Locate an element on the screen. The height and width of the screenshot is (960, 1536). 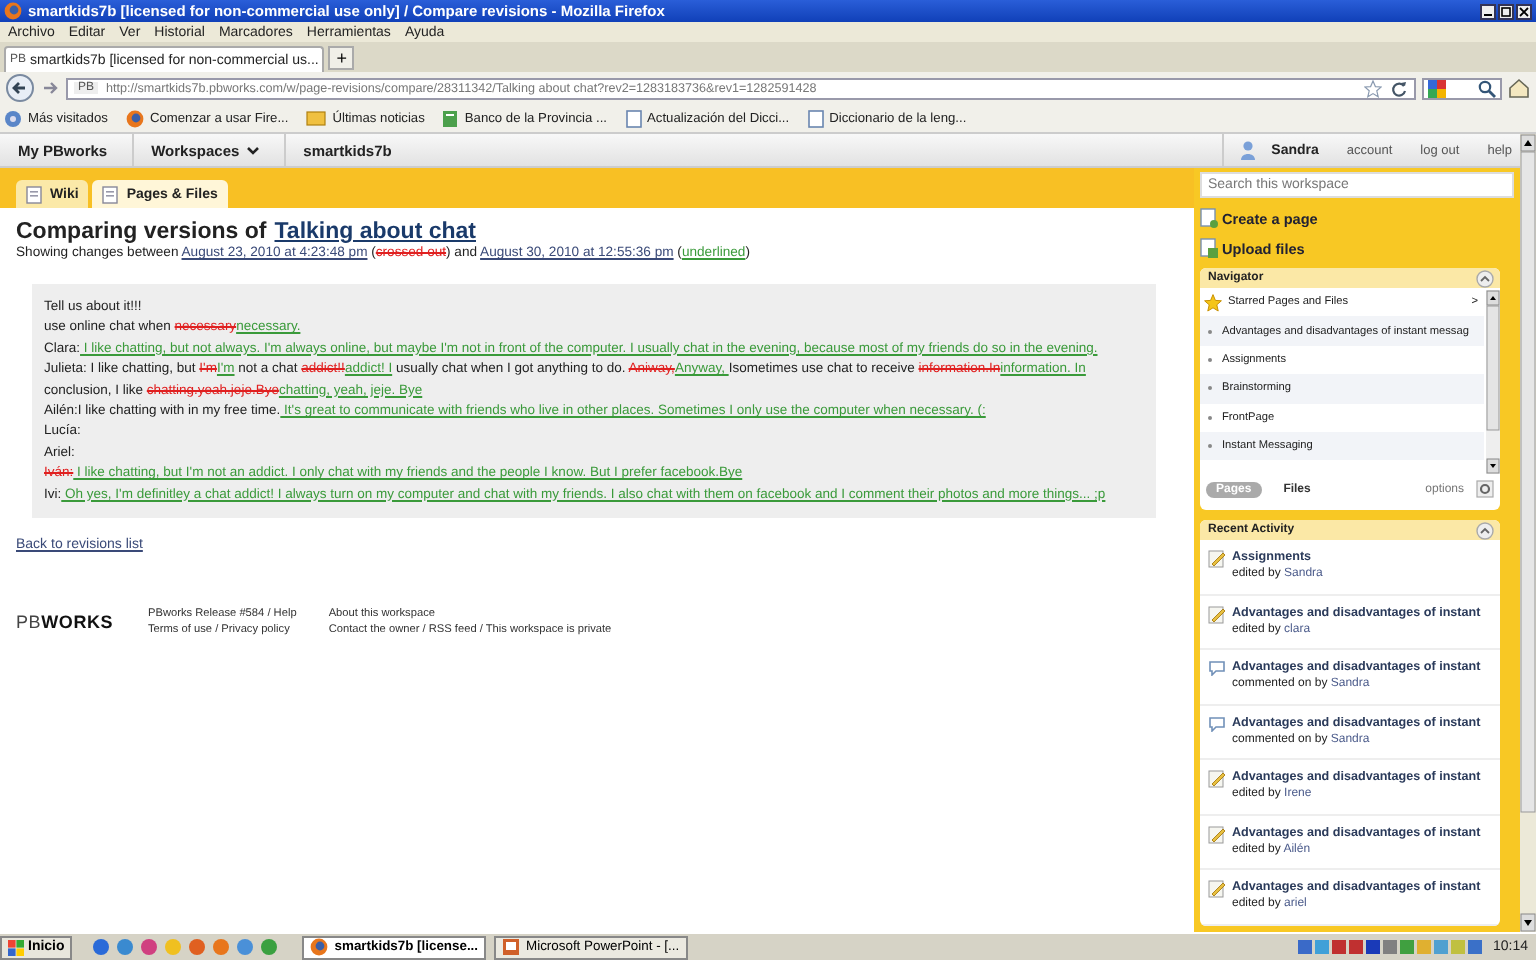
reload-icon is located at coordinates (1399, 88).